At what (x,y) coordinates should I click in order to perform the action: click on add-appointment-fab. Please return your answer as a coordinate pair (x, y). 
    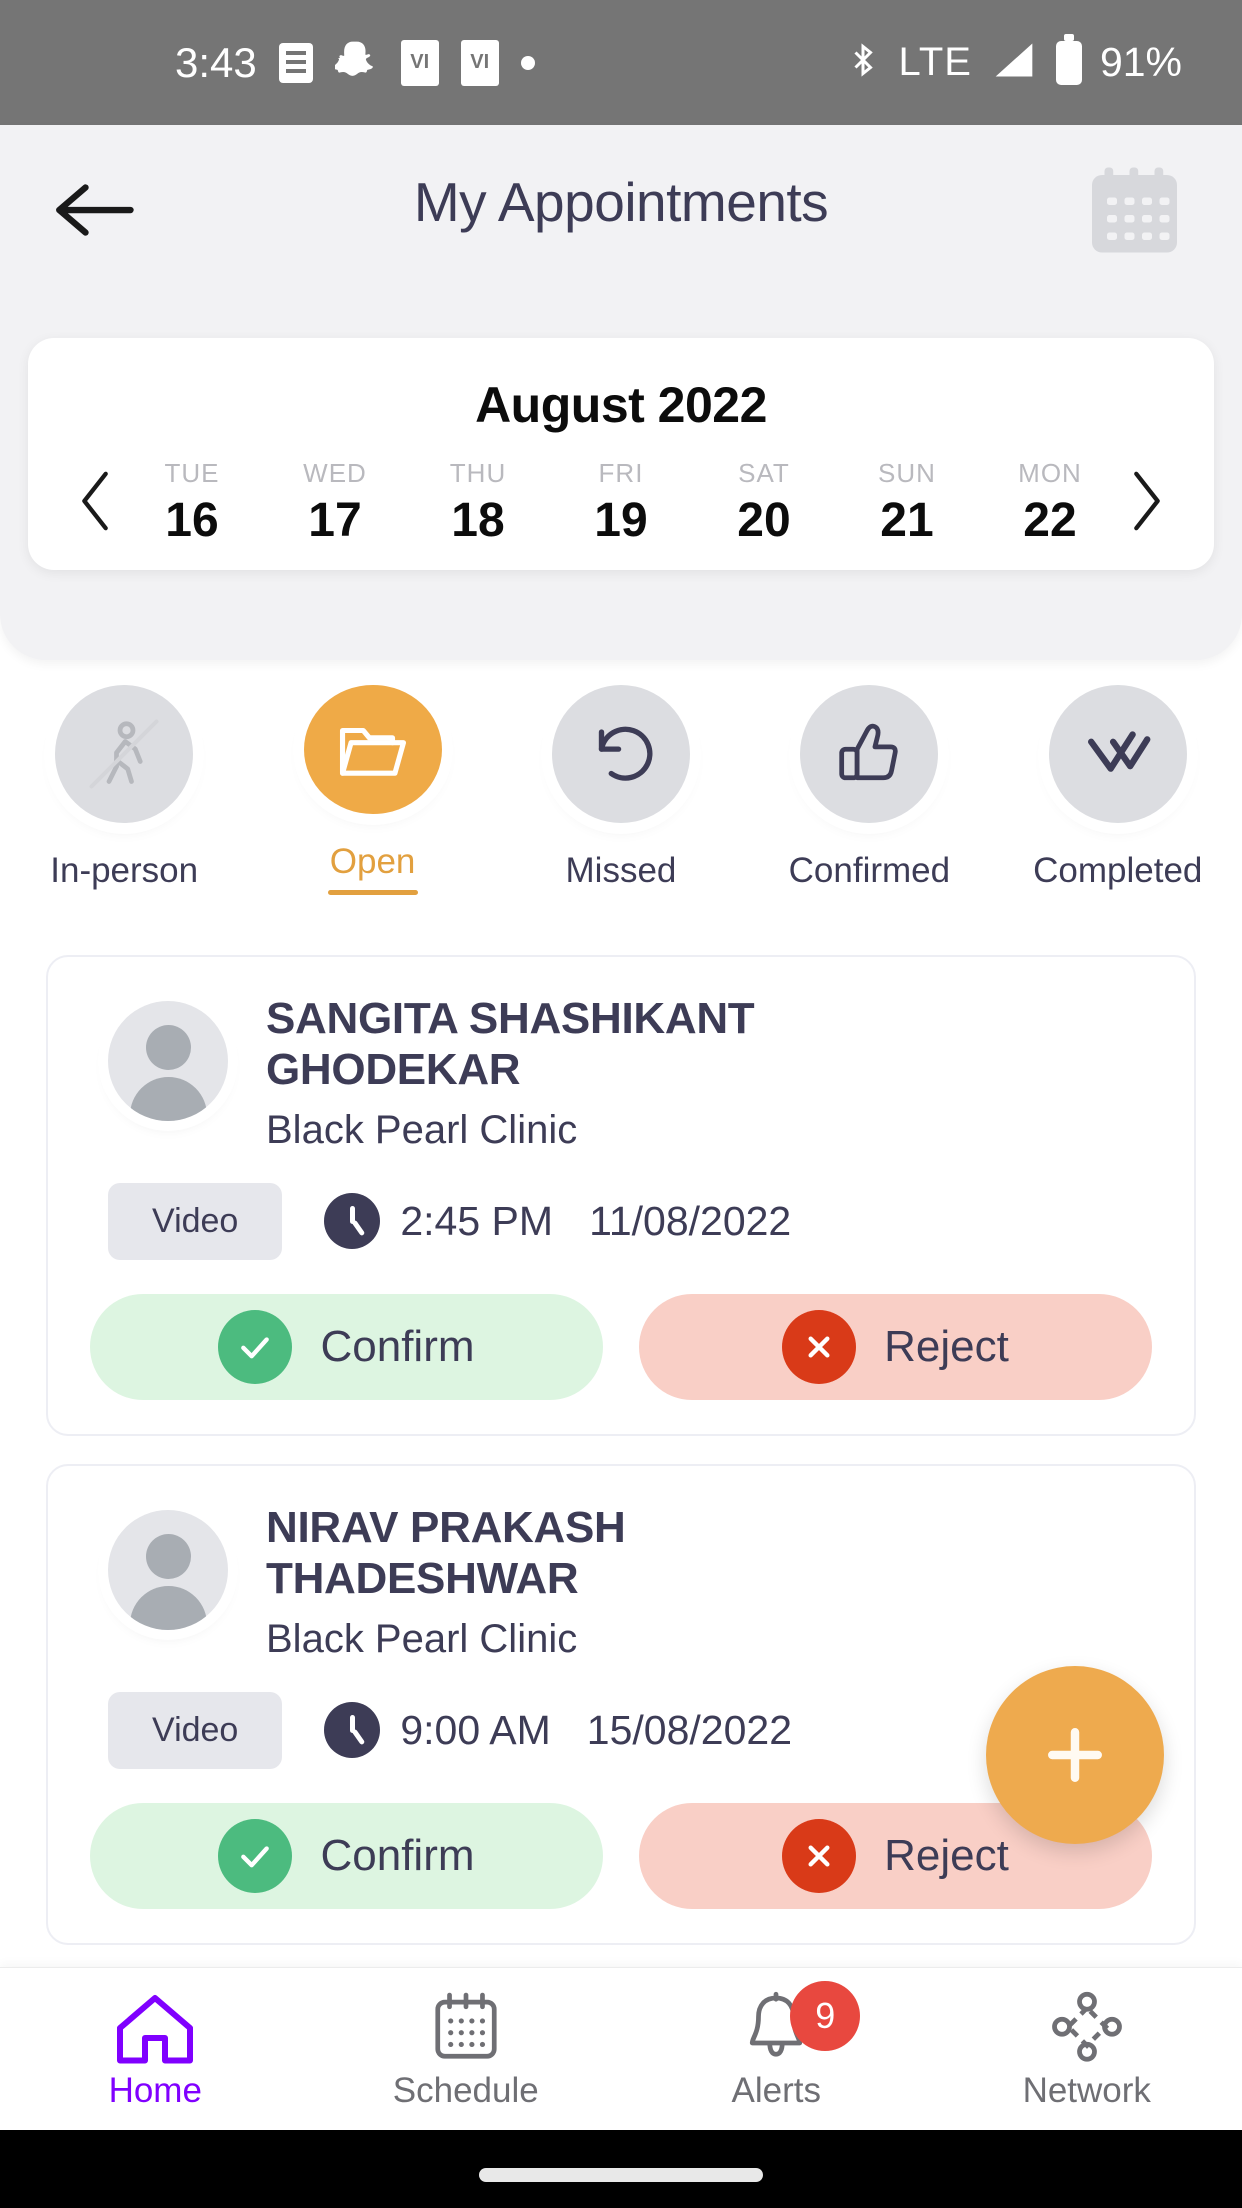
    Looking at the image, I should click on (1075, 1755).